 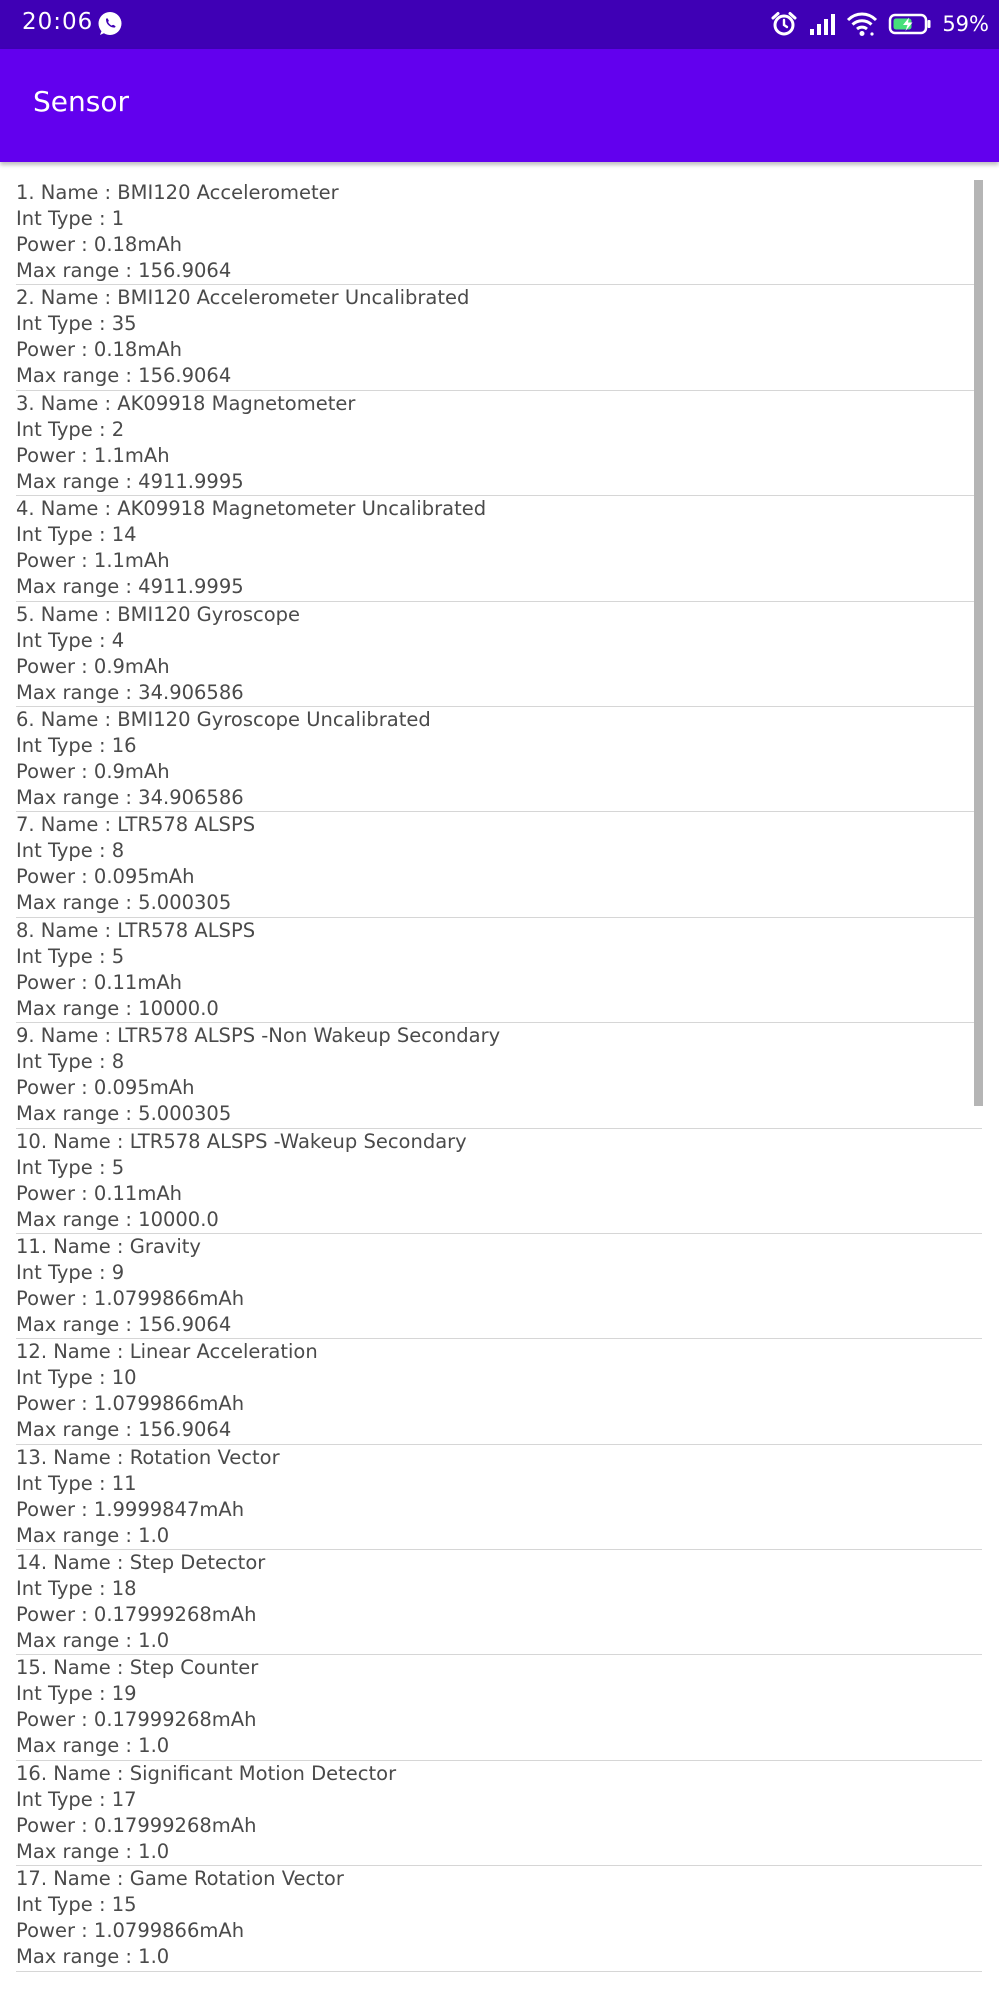 What do you see at coordinates (76, 1378) in the screenshot?
I see `sensor-int-type-line: Int Type : 10` at bounding box center [76, 1378].